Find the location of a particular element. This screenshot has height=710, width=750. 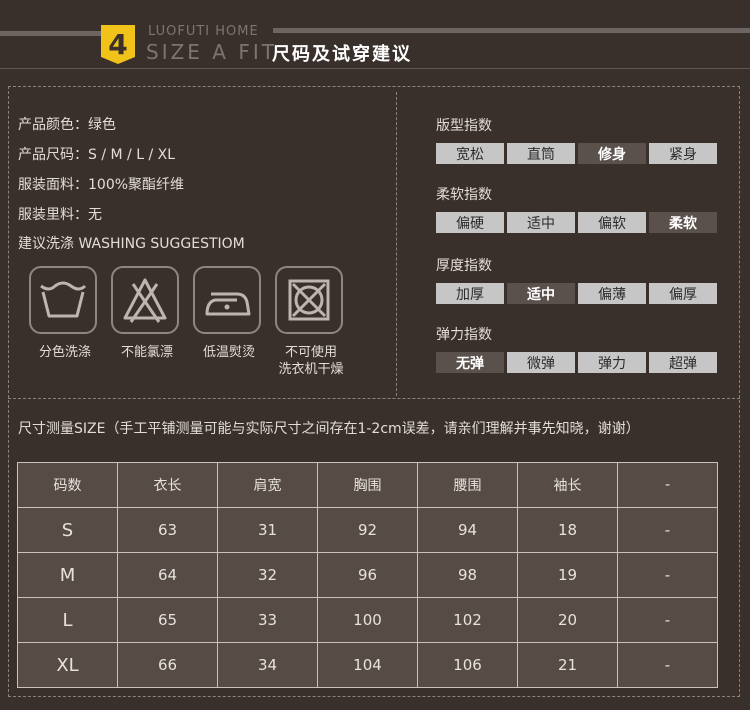

index-option: 偏软 is located at coordinates (612, 222).